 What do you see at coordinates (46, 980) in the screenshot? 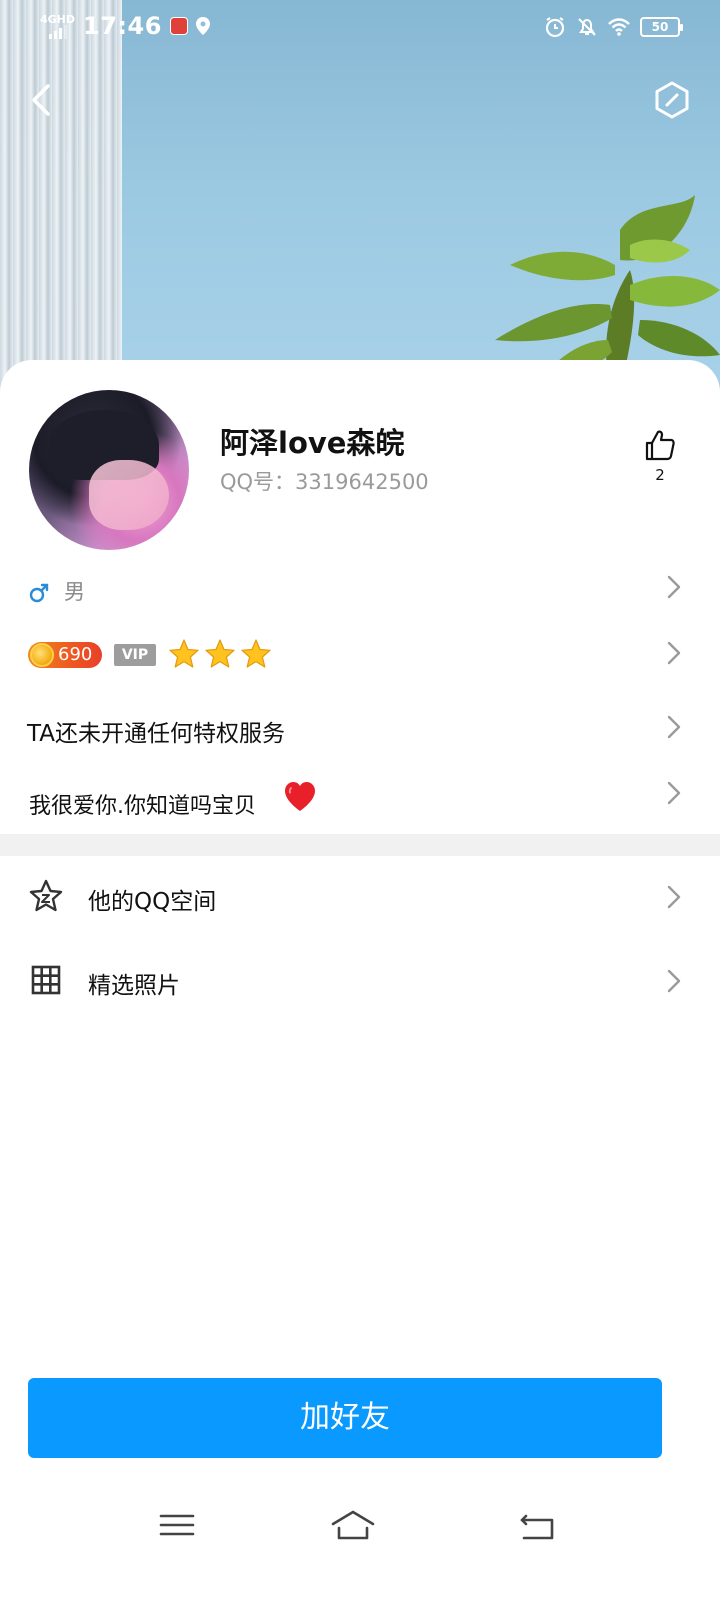
I see `grid-icon` at bounding box center [46, 980].